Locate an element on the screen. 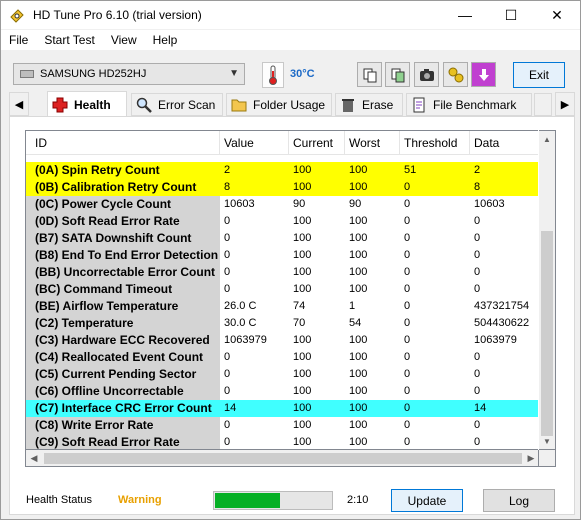  document-icon is located at coordinates (419, 104).